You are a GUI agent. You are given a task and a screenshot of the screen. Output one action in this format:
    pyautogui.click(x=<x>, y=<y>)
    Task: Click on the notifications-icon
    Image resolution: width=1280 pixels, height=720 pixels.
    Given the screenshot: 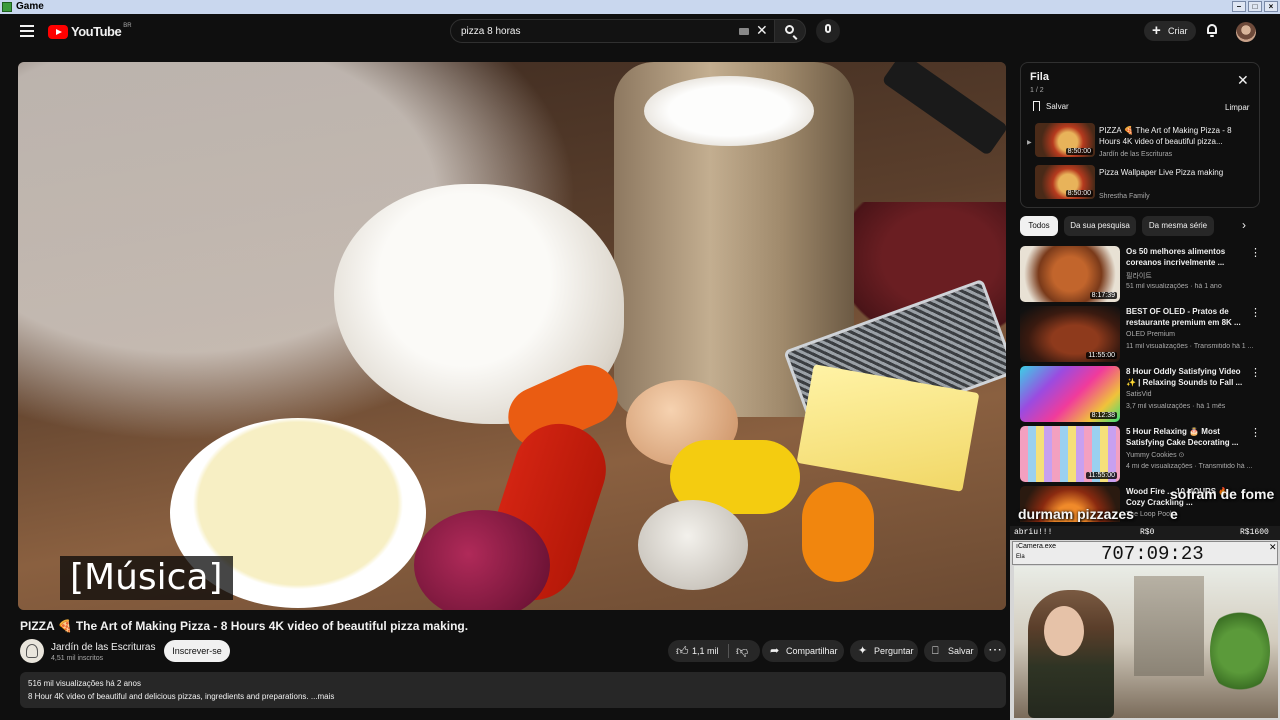 What is the action you would take?
    pyautogui.click(x=1212, y=31)
    